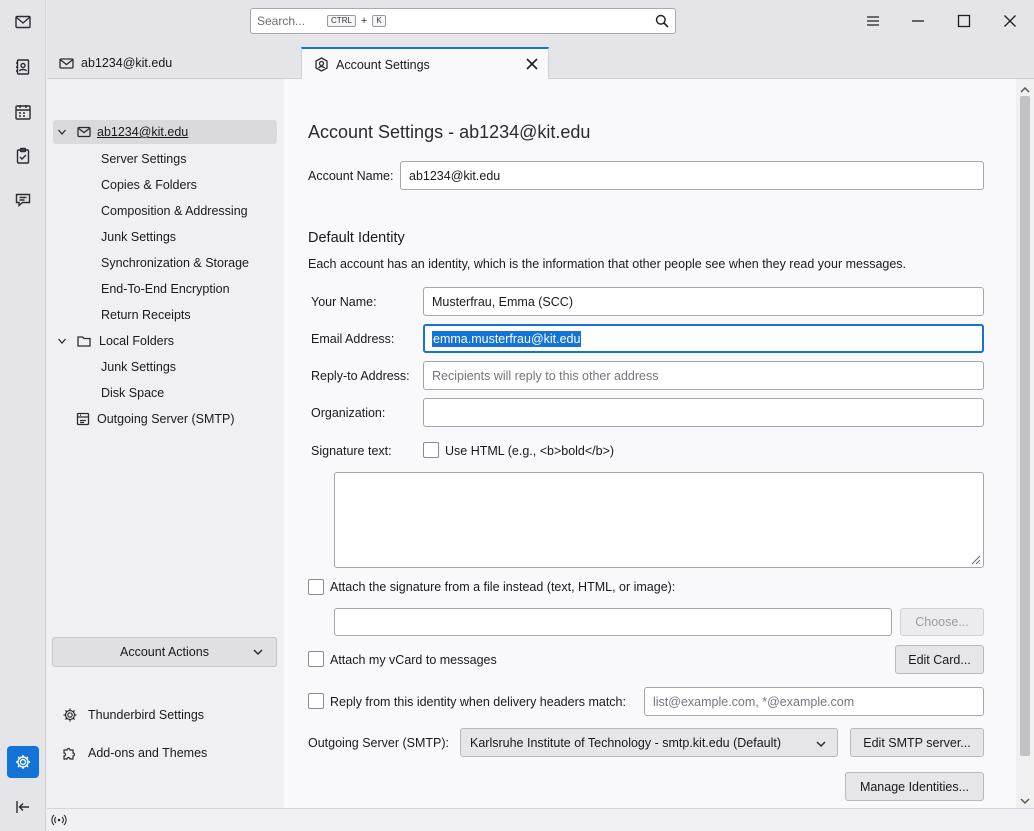  What do you see at coordinates (84, 341) in the screenshot?
I see `folder-icon` at bounding box center [84, 341].